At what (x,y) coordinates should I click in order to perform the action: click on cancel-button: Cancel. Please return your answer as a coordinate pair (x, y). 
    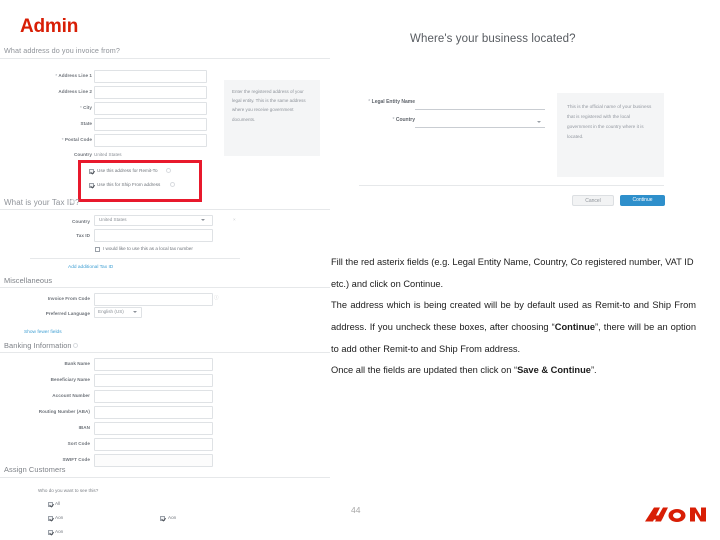
    Looking at the image, I should click on (593, 200).